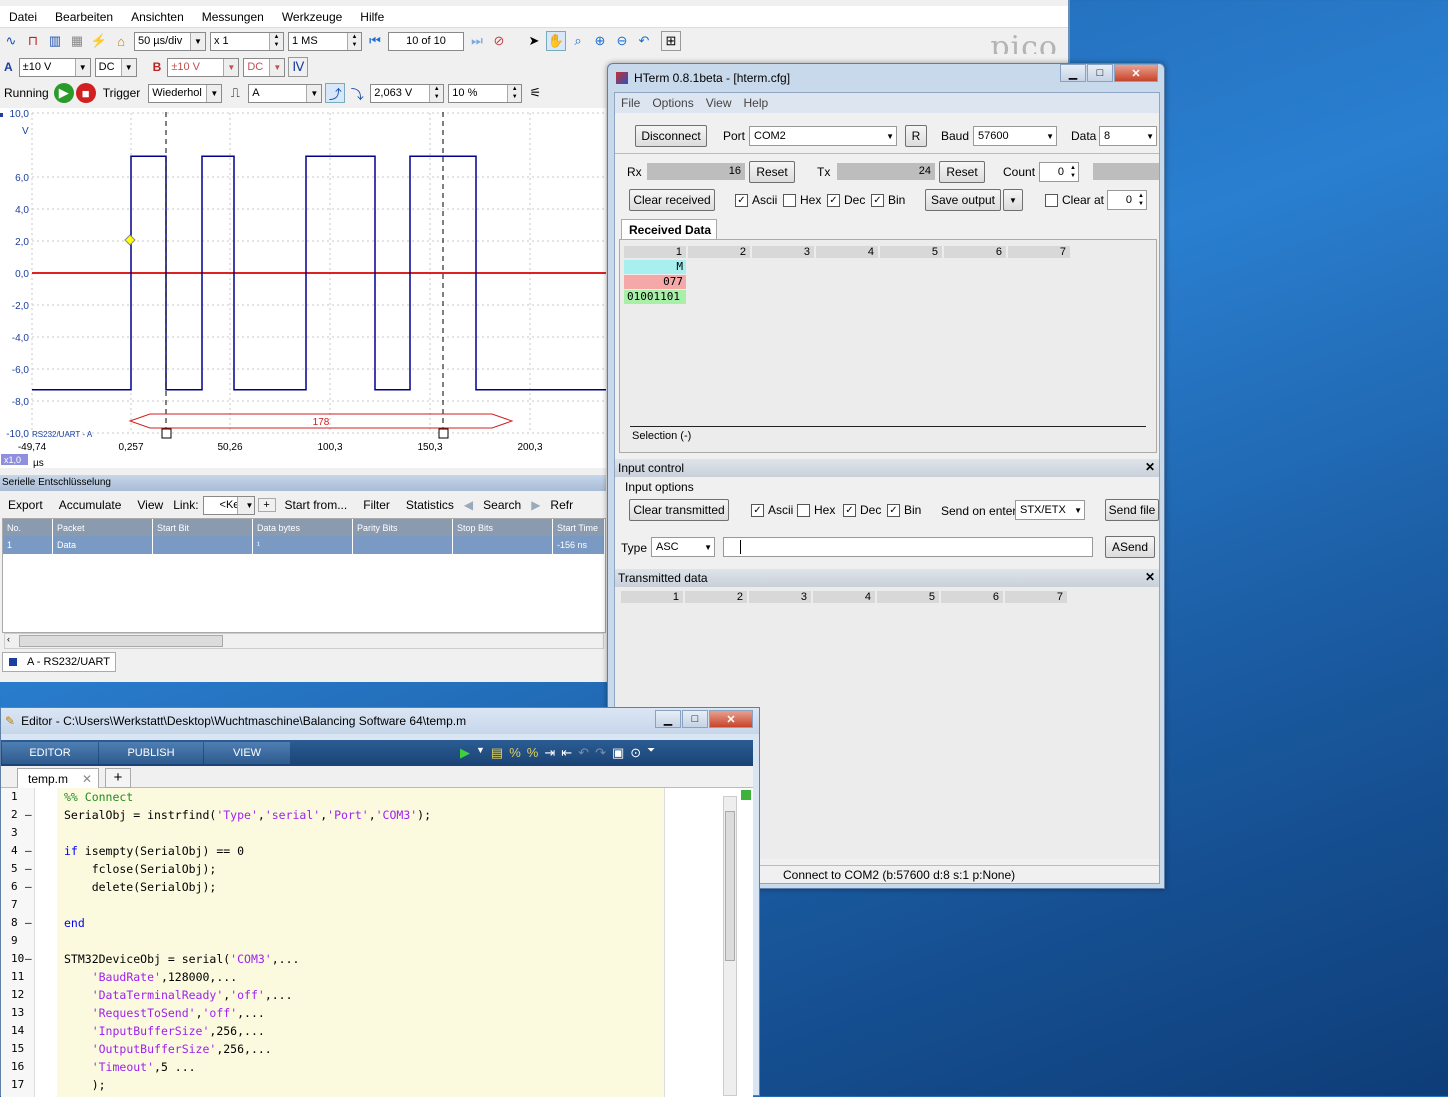  Describe the element at coordinates (600, 753) in the screenshot. I see `redo-icon: ↷` at that location.